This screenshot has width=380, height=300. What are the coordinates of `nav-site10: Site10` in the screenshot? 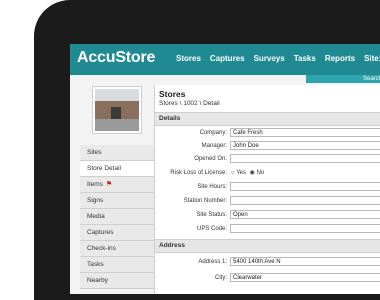 It's located at (372, 58).